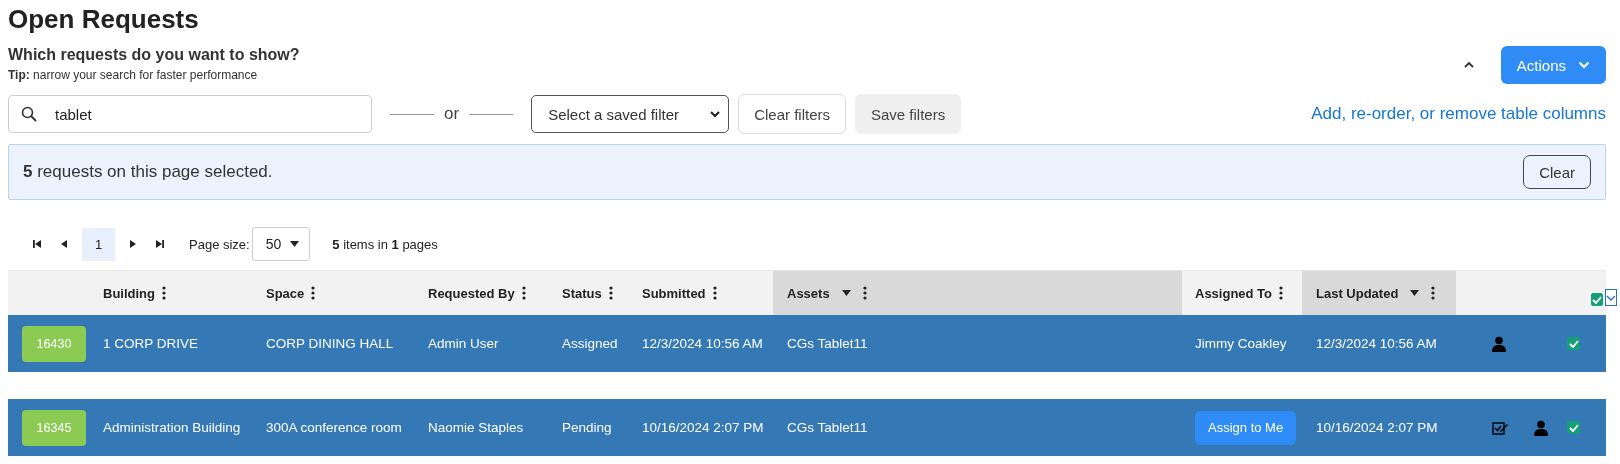  Describe the element at coordinates (630, 114) in the screenshot. I see `saved-filter-select: Select a saved filter` at that location.